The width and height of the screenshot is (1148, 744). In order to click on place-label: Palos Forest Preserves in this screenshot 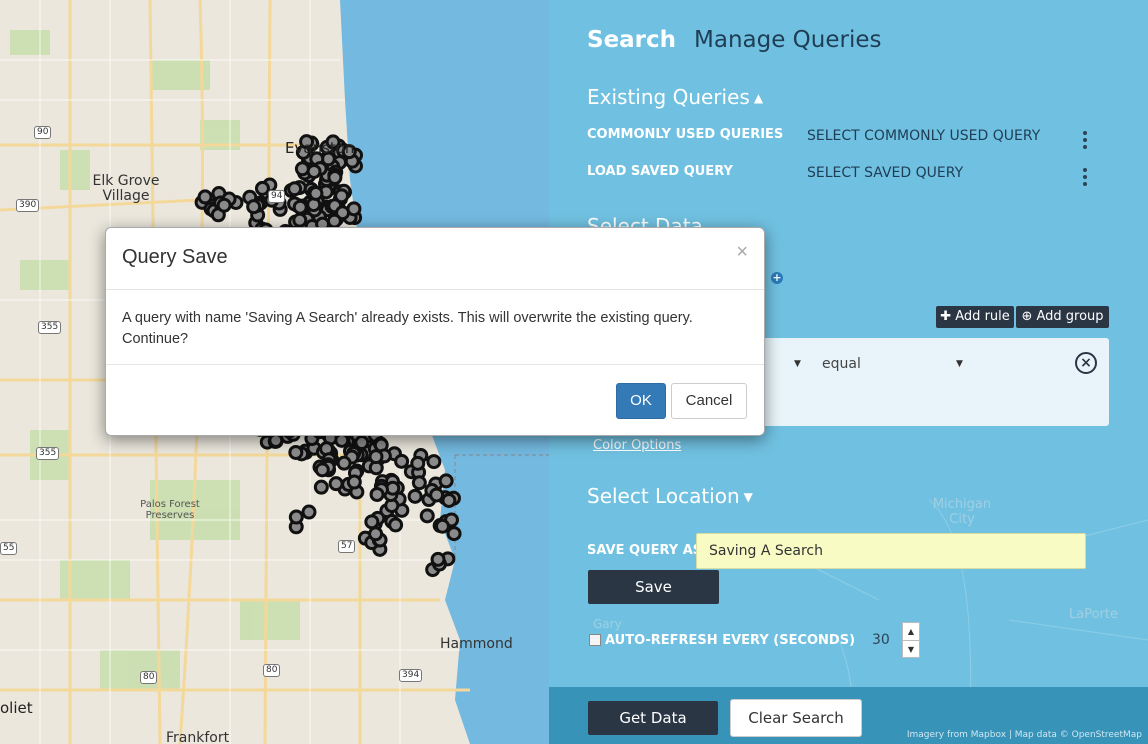, I will do `click(170, 510)`.